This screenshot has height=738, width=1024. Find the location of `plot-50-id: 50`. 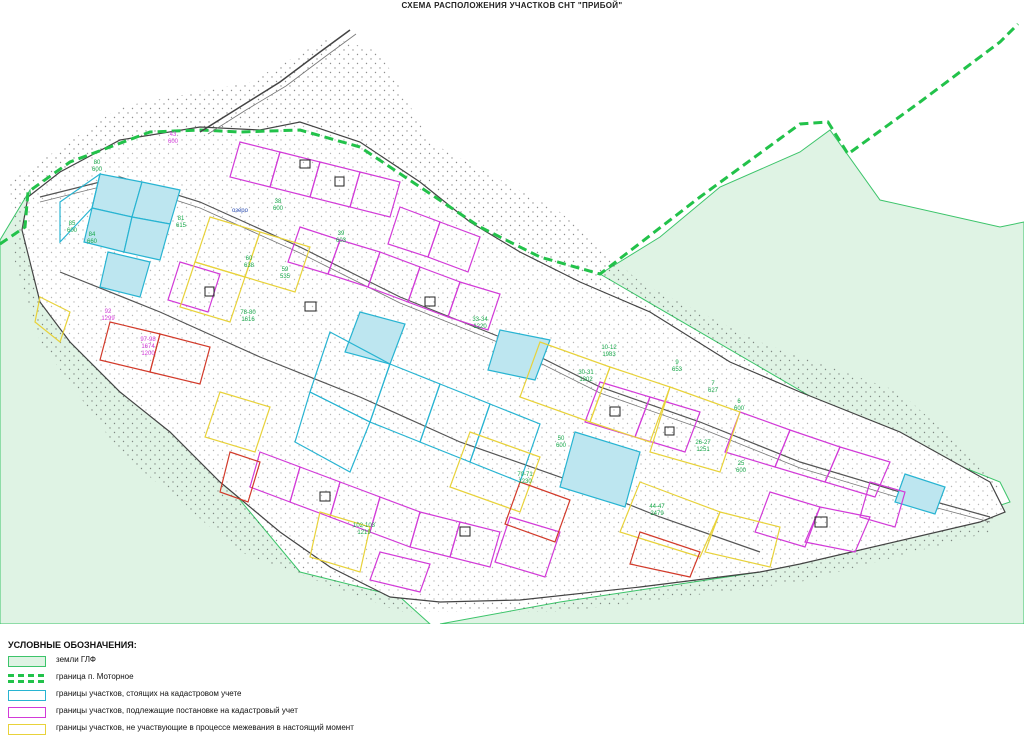

plot-50-id: 50 is located at coordinates (561, 439).